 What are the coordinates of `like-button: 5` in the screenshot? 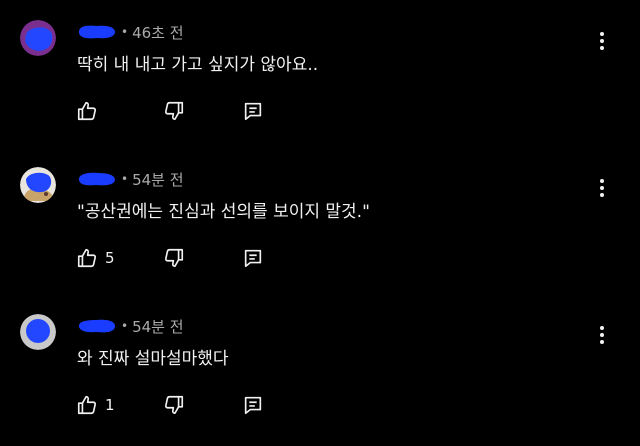 It's located at (95, 258).